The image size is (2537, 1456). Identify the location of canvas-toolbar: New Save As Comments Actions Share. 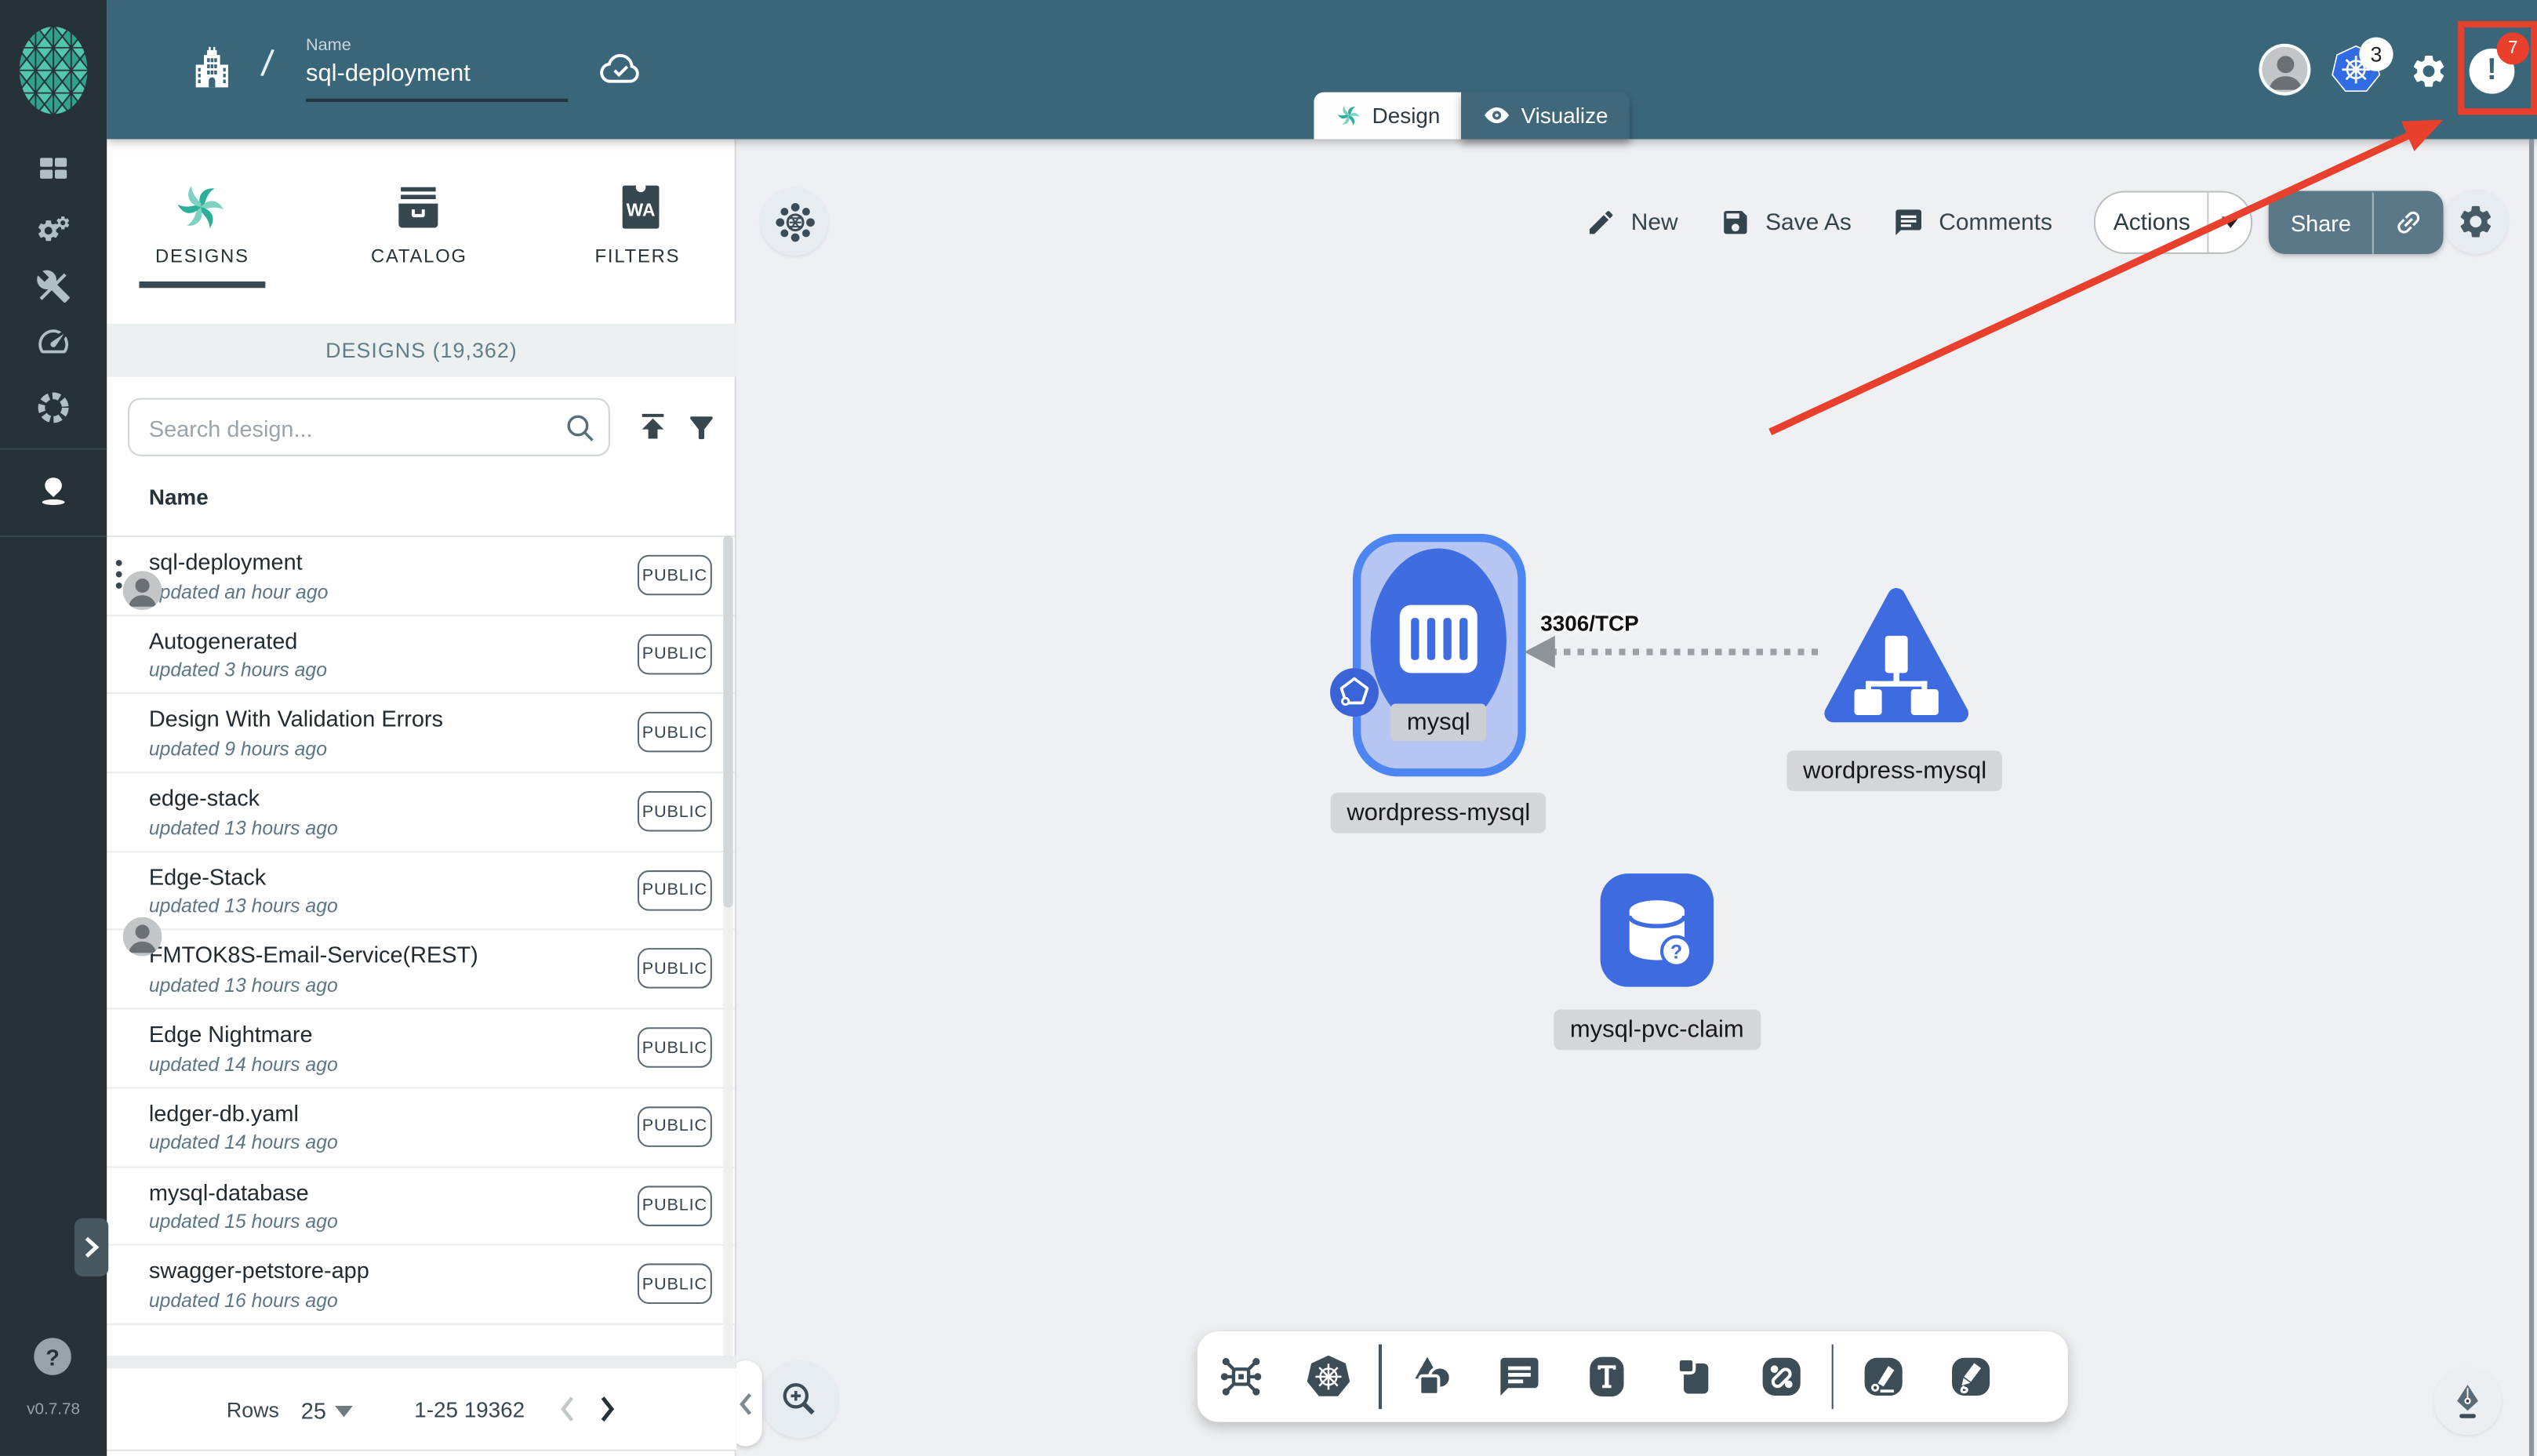
(2015, 222).